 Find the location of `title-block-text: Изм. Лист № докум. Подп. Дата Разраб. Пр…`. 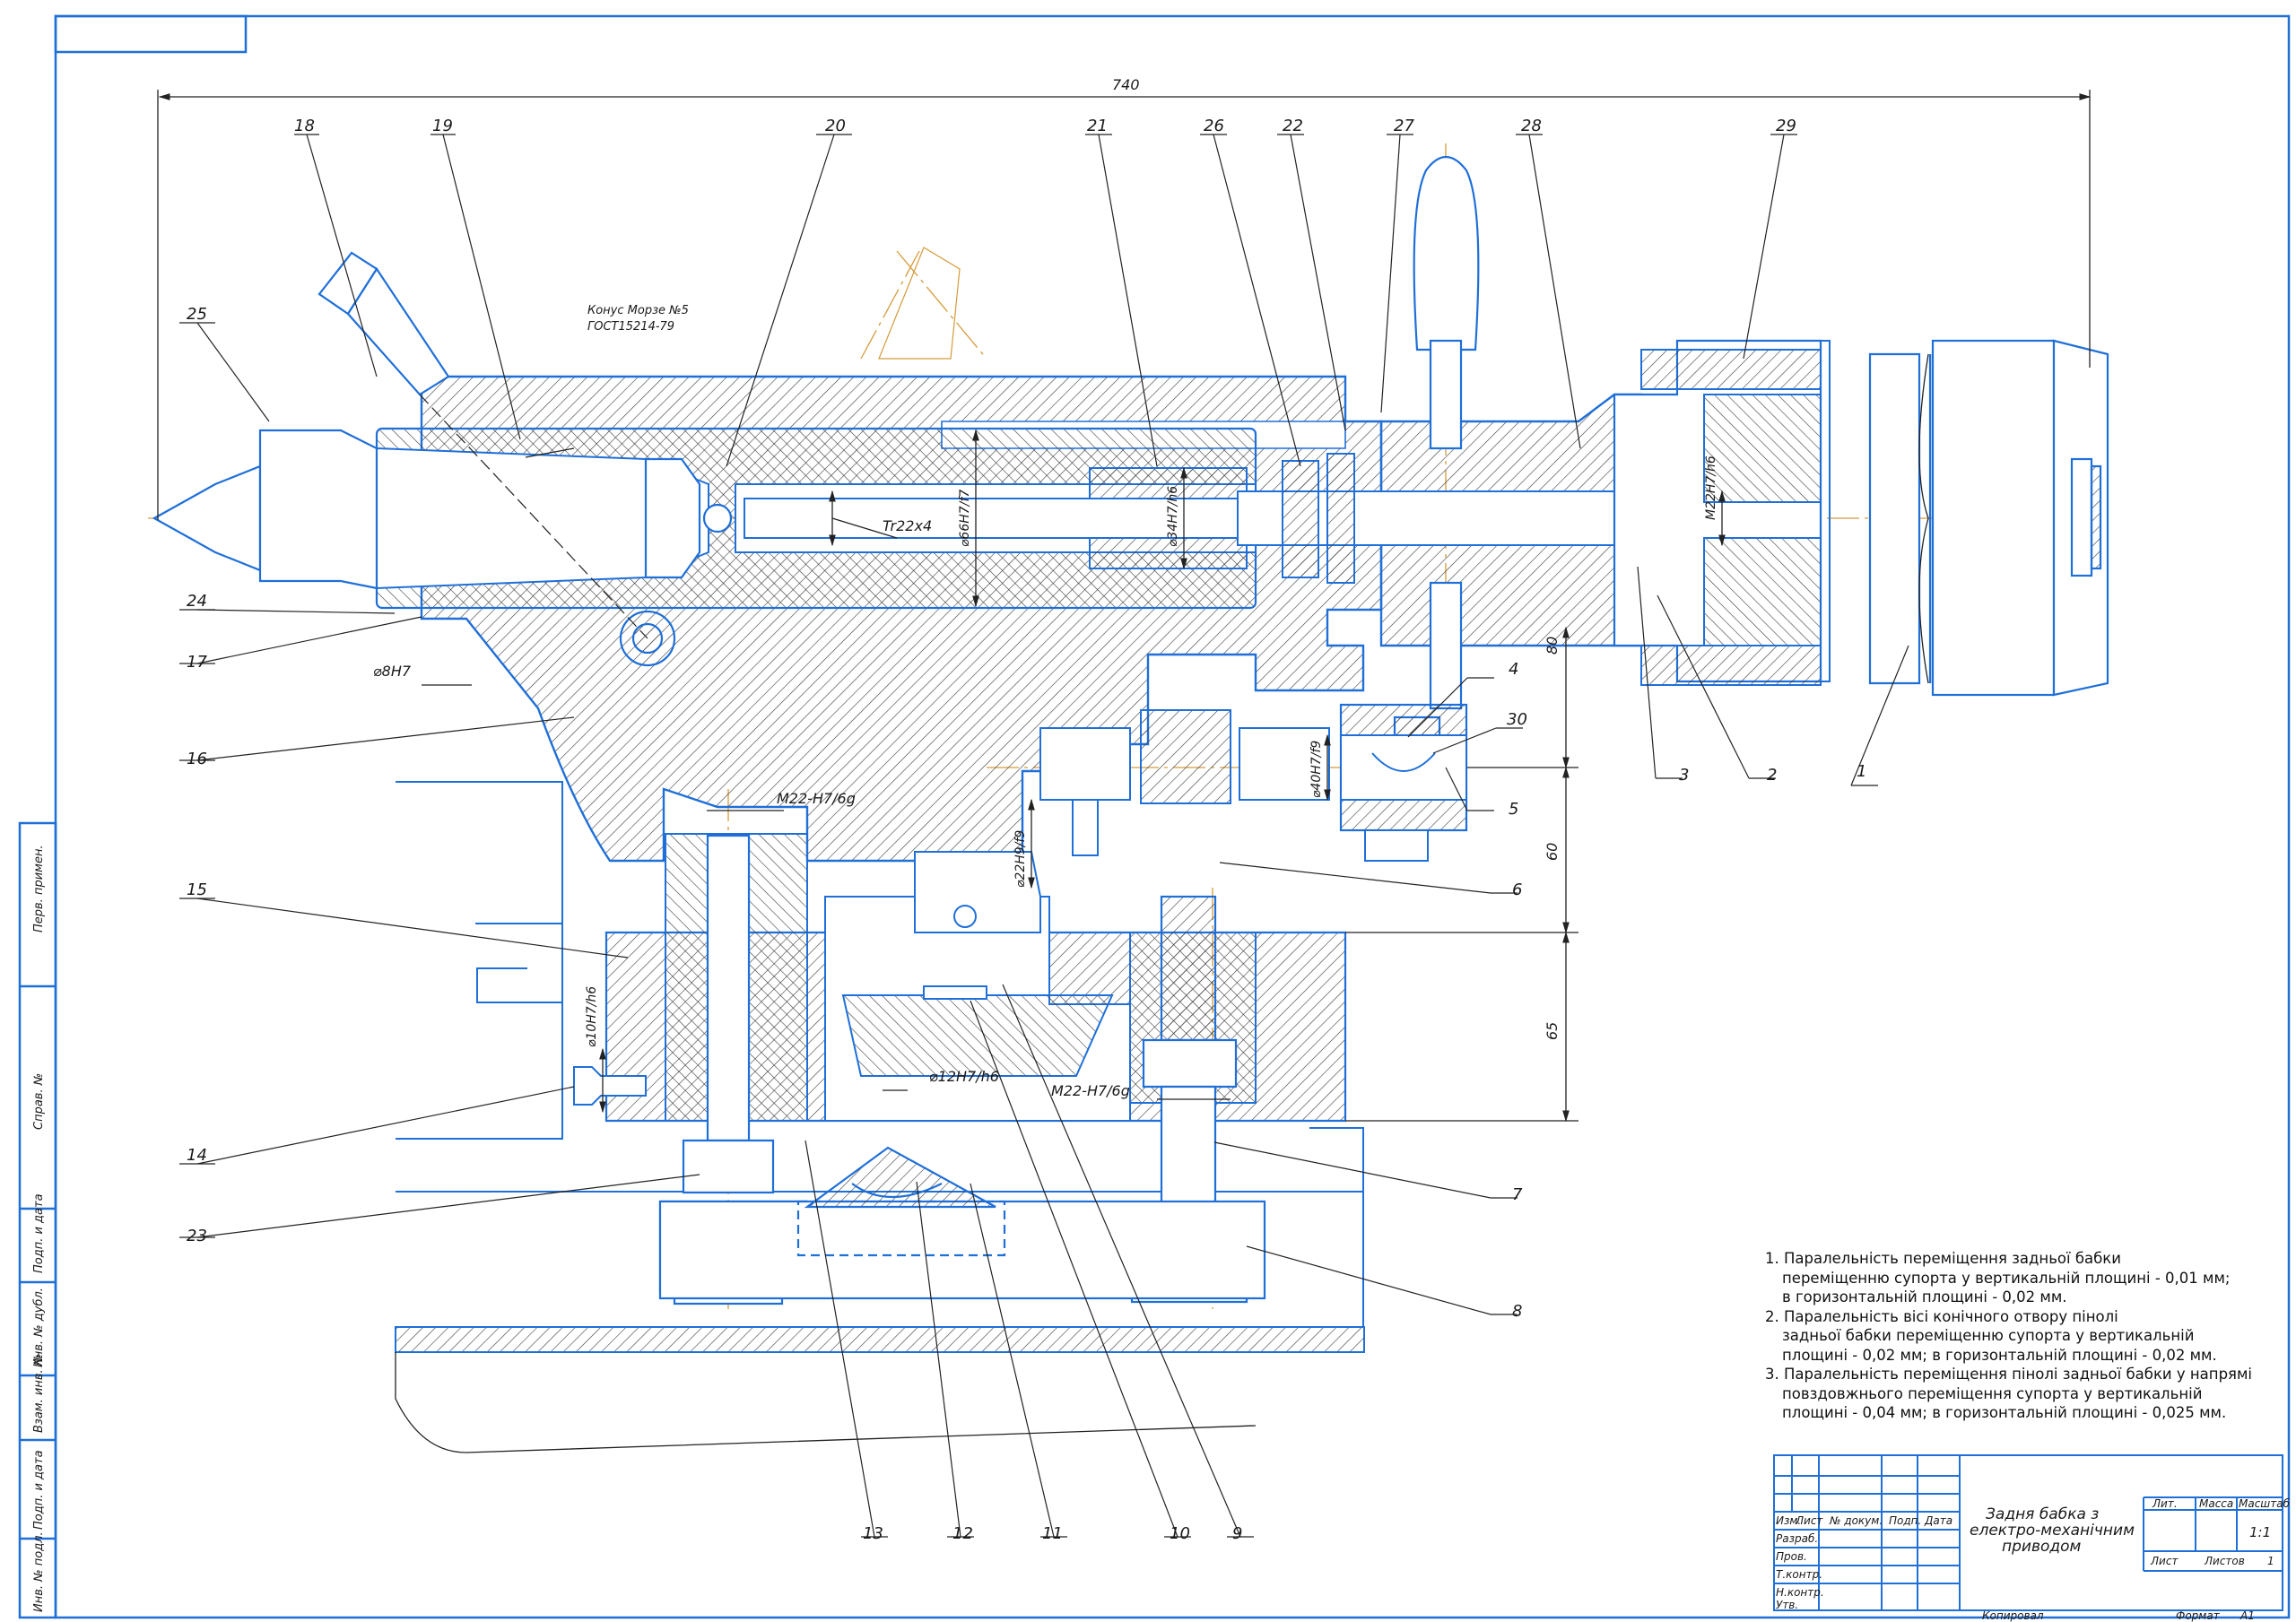

title-block-text: Изм. Лист № докум. Подп. Дата Разраб. Пр… is located at coordinates (2033, 1559).